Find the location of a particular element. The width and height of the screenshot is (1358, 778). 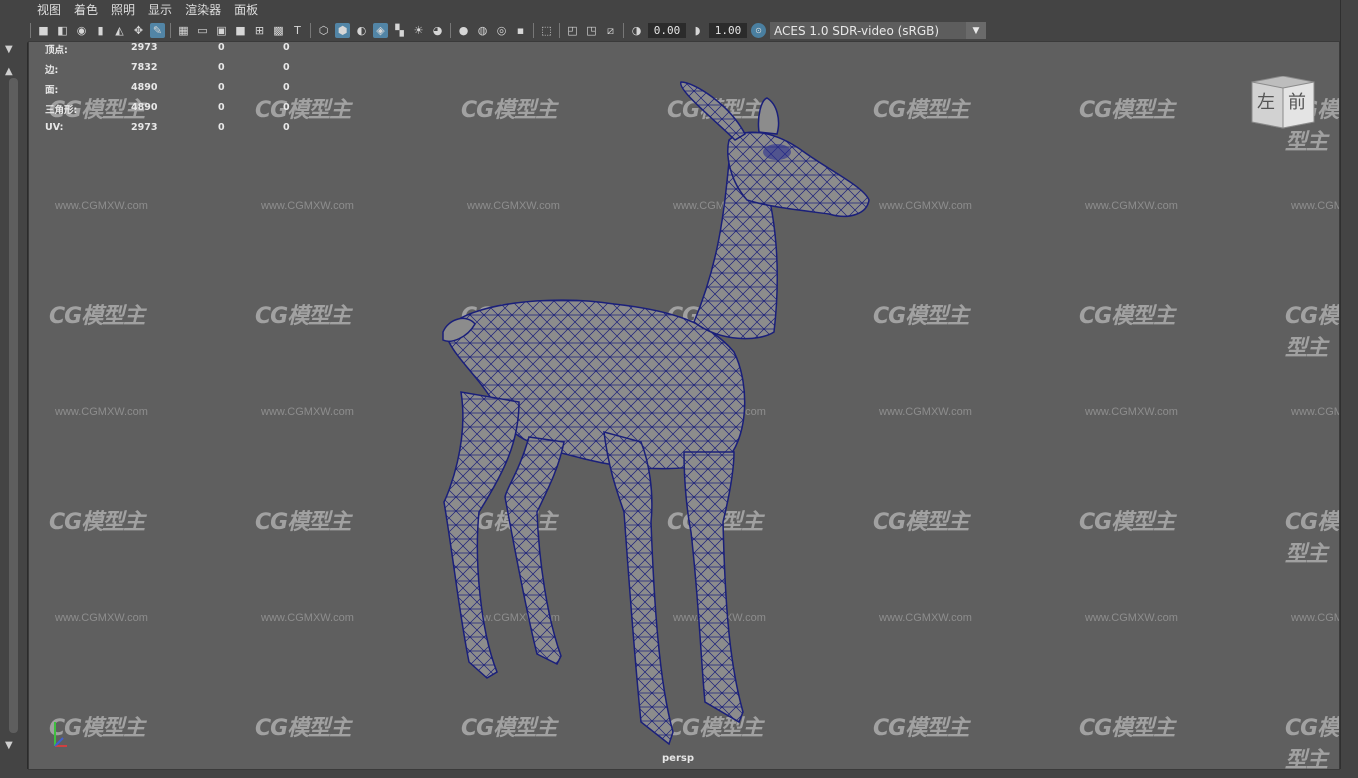

camera-attributes-icon: ◧ is located at coordinates (62, 30).